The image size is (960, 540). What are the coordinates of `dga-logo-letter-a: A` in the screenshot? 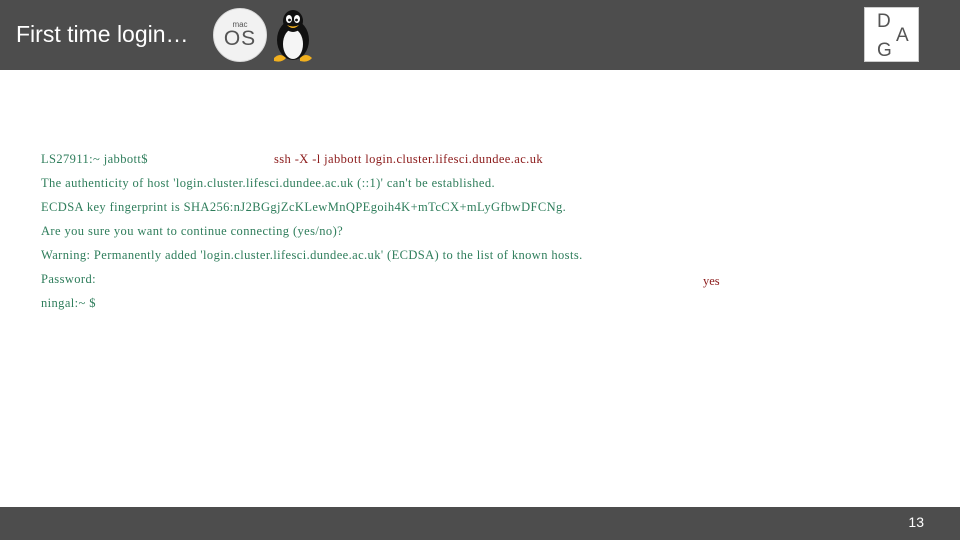 It's located at (902, 35).